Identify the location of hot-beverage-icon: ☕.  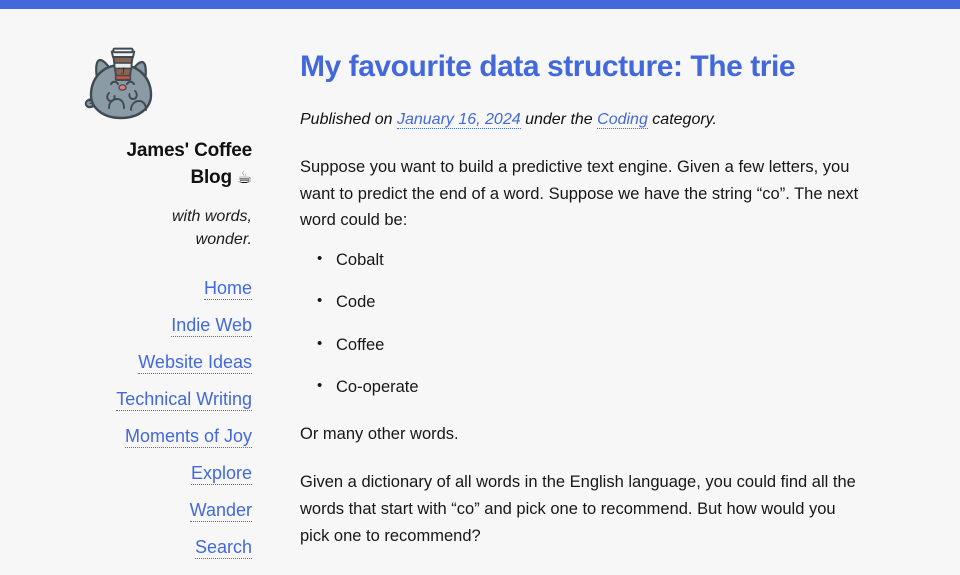
(244, 177).